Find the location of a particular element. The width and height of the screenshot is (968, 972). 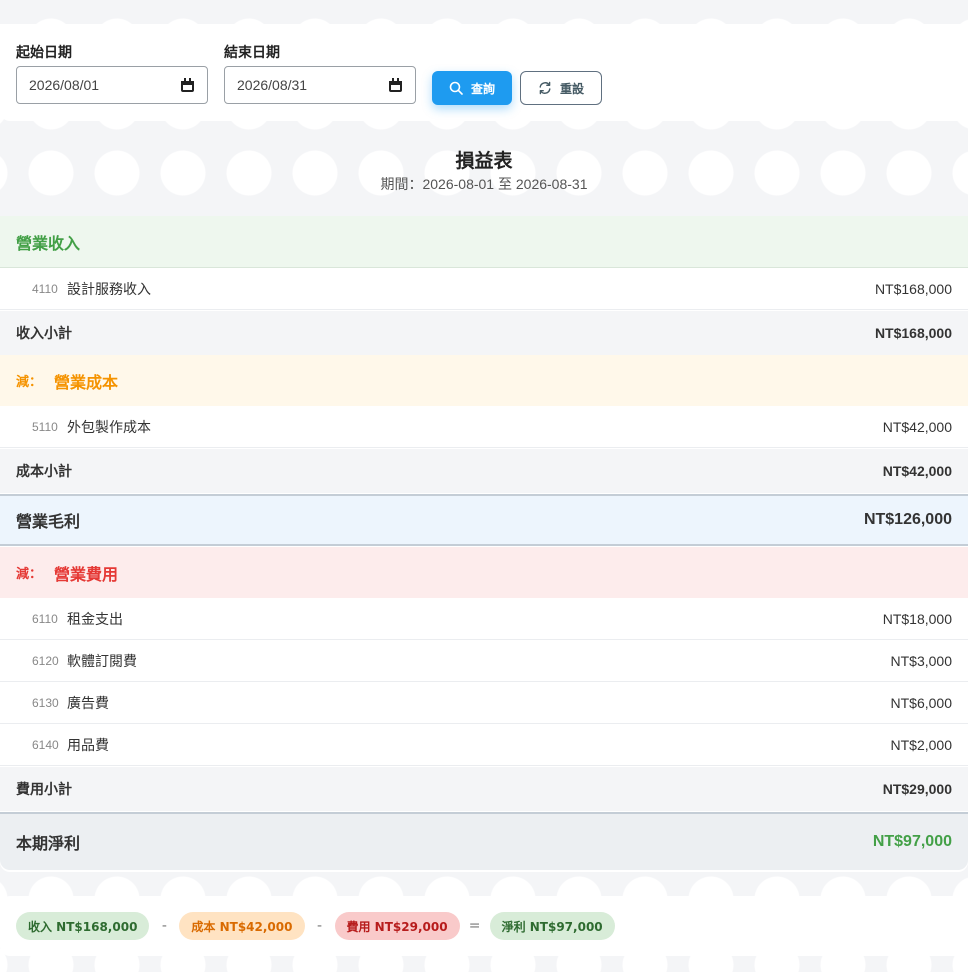

account-amount: NT$6,000 is located at coordinates (921, 702).